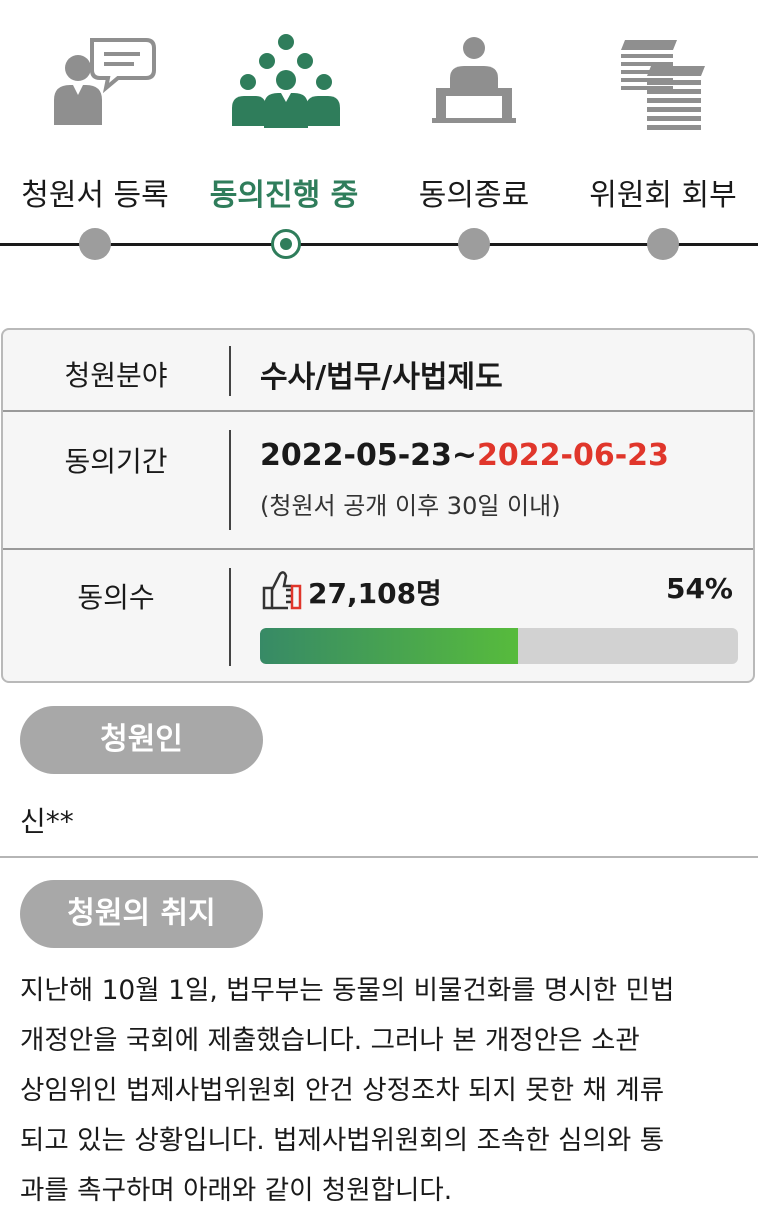 This screenshot has width=758, height=1216. Describe the element at coordinates (573, 455) in the screenshot. I see `period-end: 2022-06-23` at that location.